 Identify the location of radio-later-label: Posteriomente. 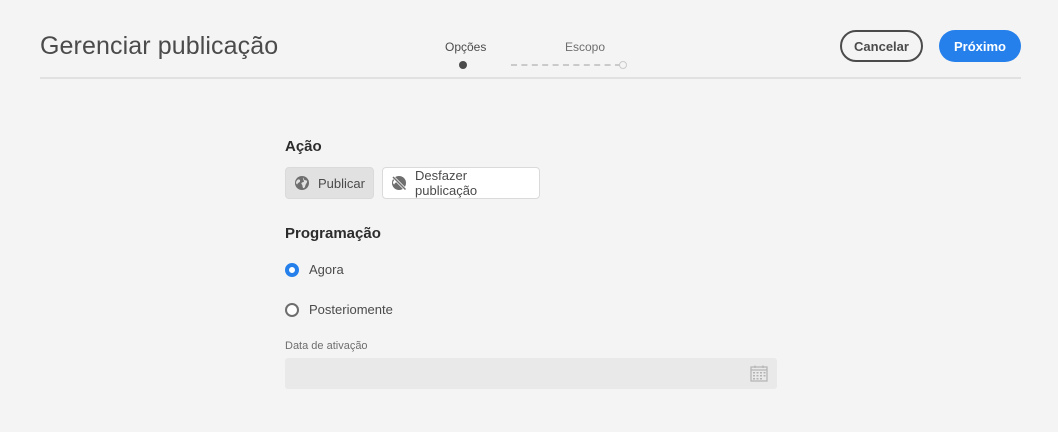
(351, 309).